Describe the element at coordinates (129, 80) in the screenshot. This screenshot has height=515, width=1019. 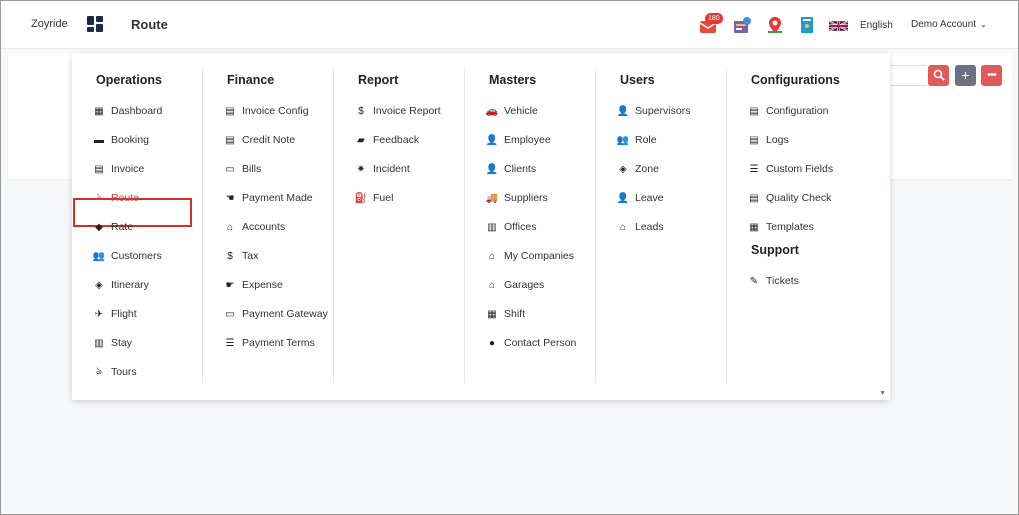
I see `column-title: Operations` at that location.